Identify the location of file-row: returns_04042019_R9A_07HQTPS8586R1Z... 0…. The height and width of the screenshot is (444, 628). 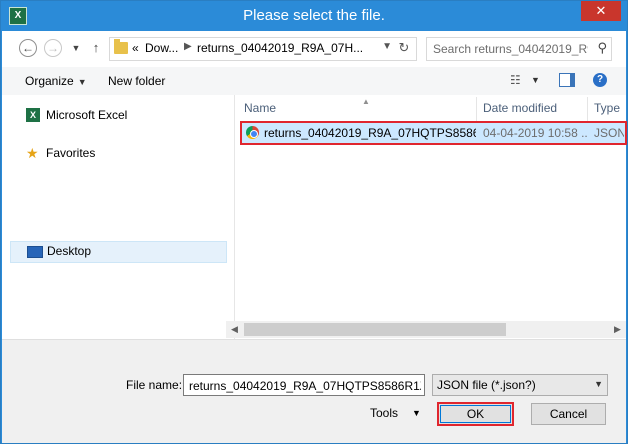
(433, 133).